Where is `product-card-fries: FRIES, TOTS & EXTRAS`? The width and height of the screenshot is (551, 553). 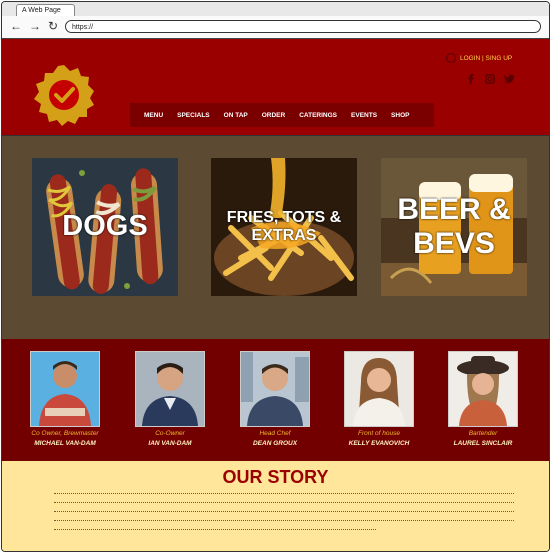
product-card-fries: FRIES, TOTS & EXTRAS is located at coordinates (284, 227).